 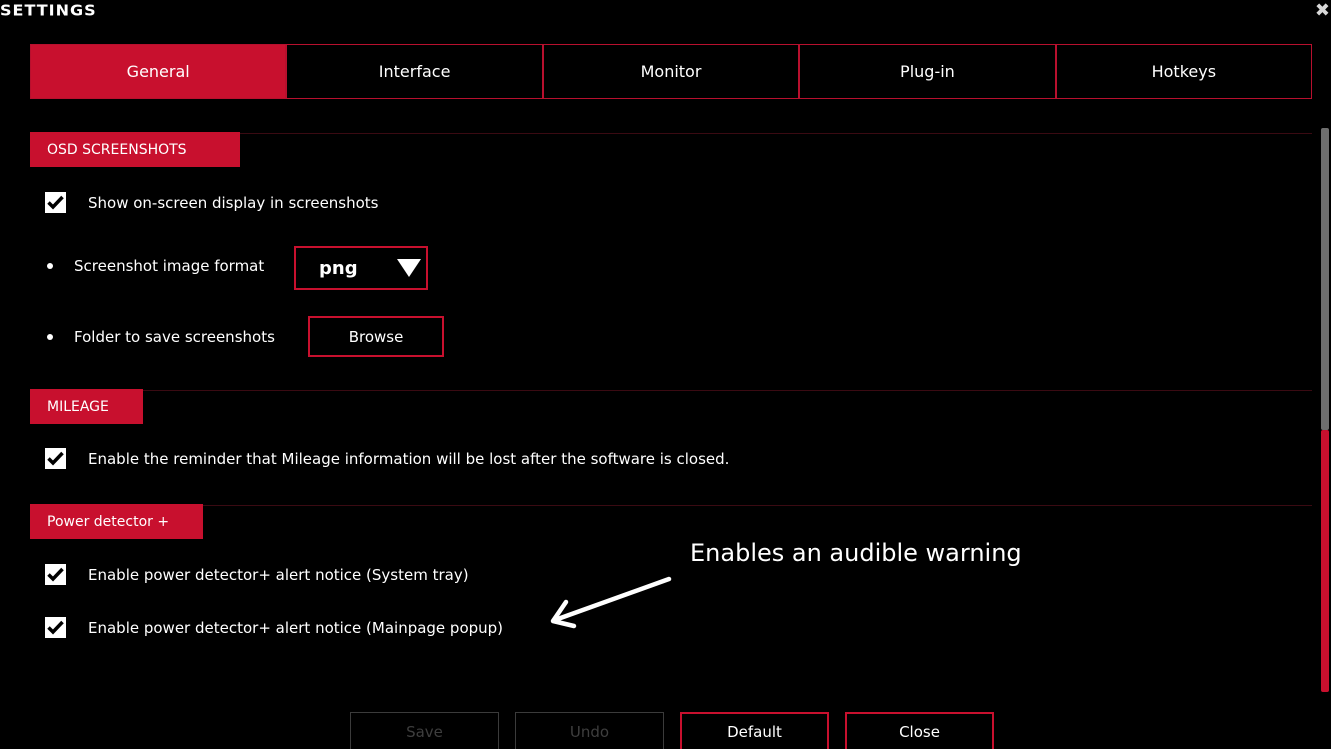 I want to click on format-select-value: png, so click(x=338, y=268).